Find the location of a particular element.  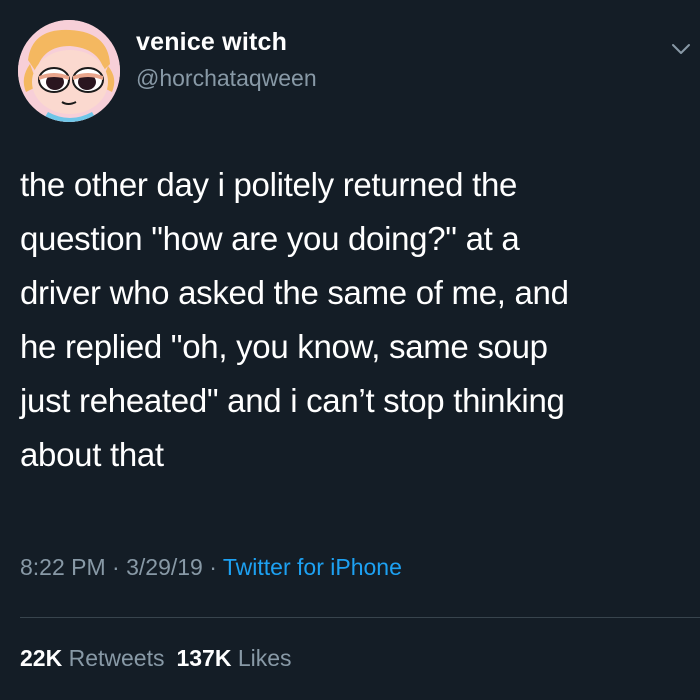

tweet-text-line: the other day i politely returned the is located at coordinates (269, 184).